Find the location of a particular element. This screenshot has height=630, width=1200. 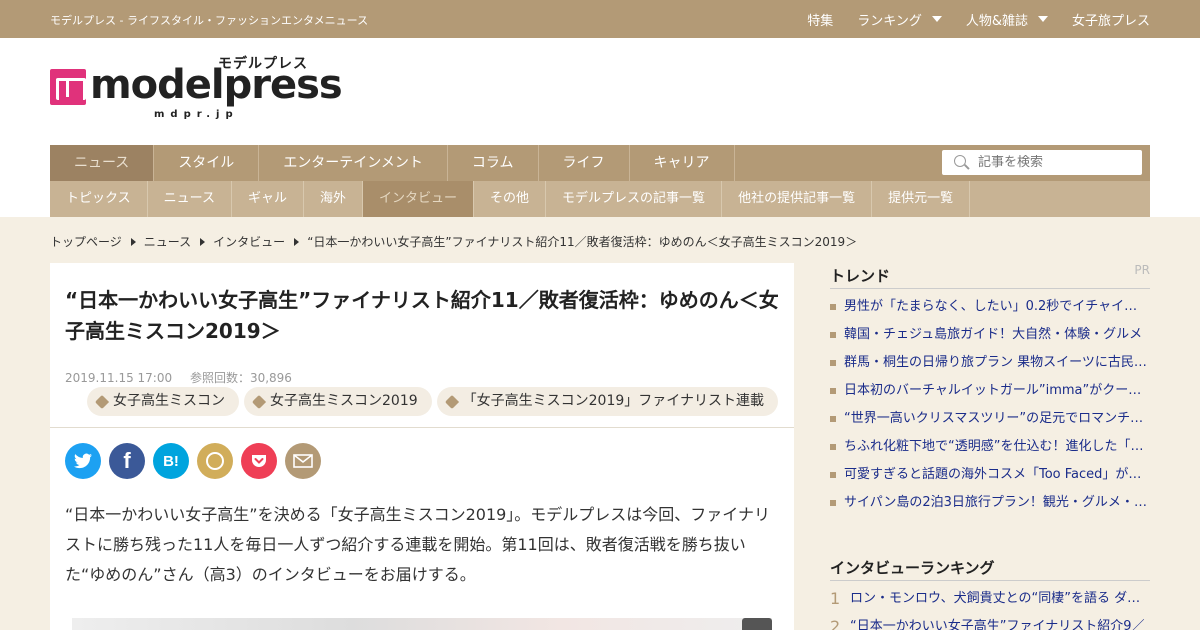

tag-label: 女子高生ミスコン is located at coordinates (169, 401).